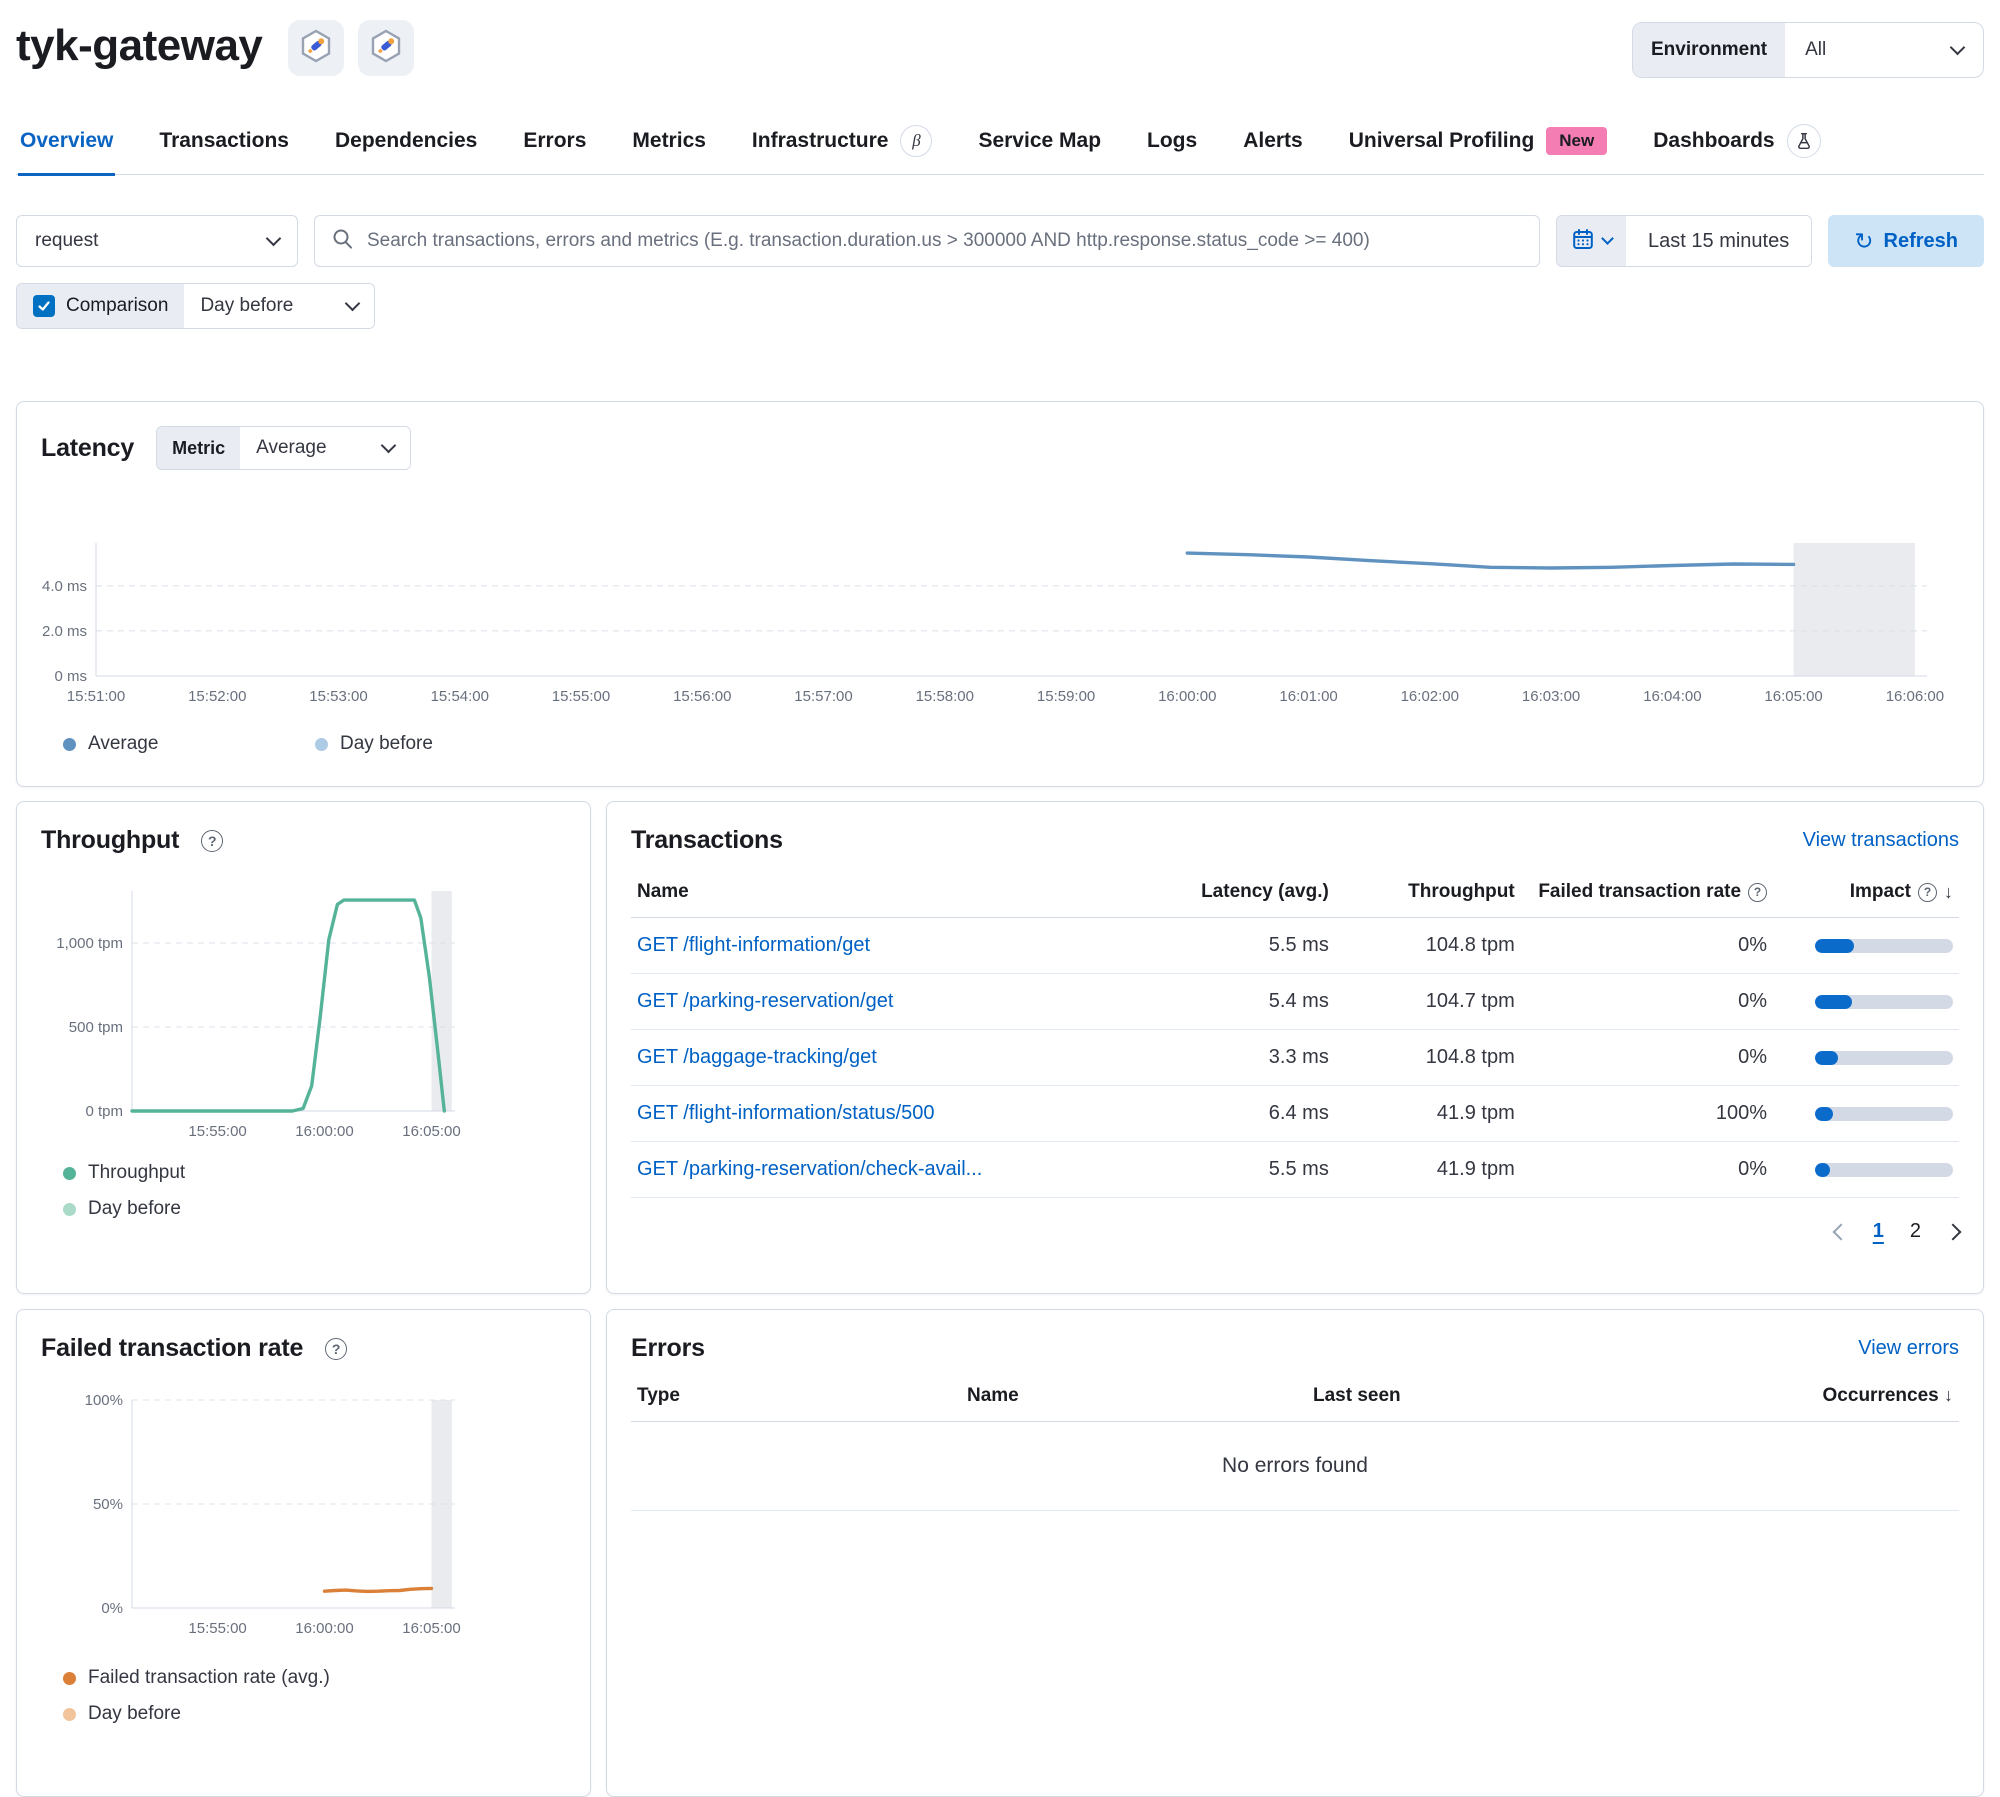  I want to click on tab-overview: Overview, so click(67, 145).